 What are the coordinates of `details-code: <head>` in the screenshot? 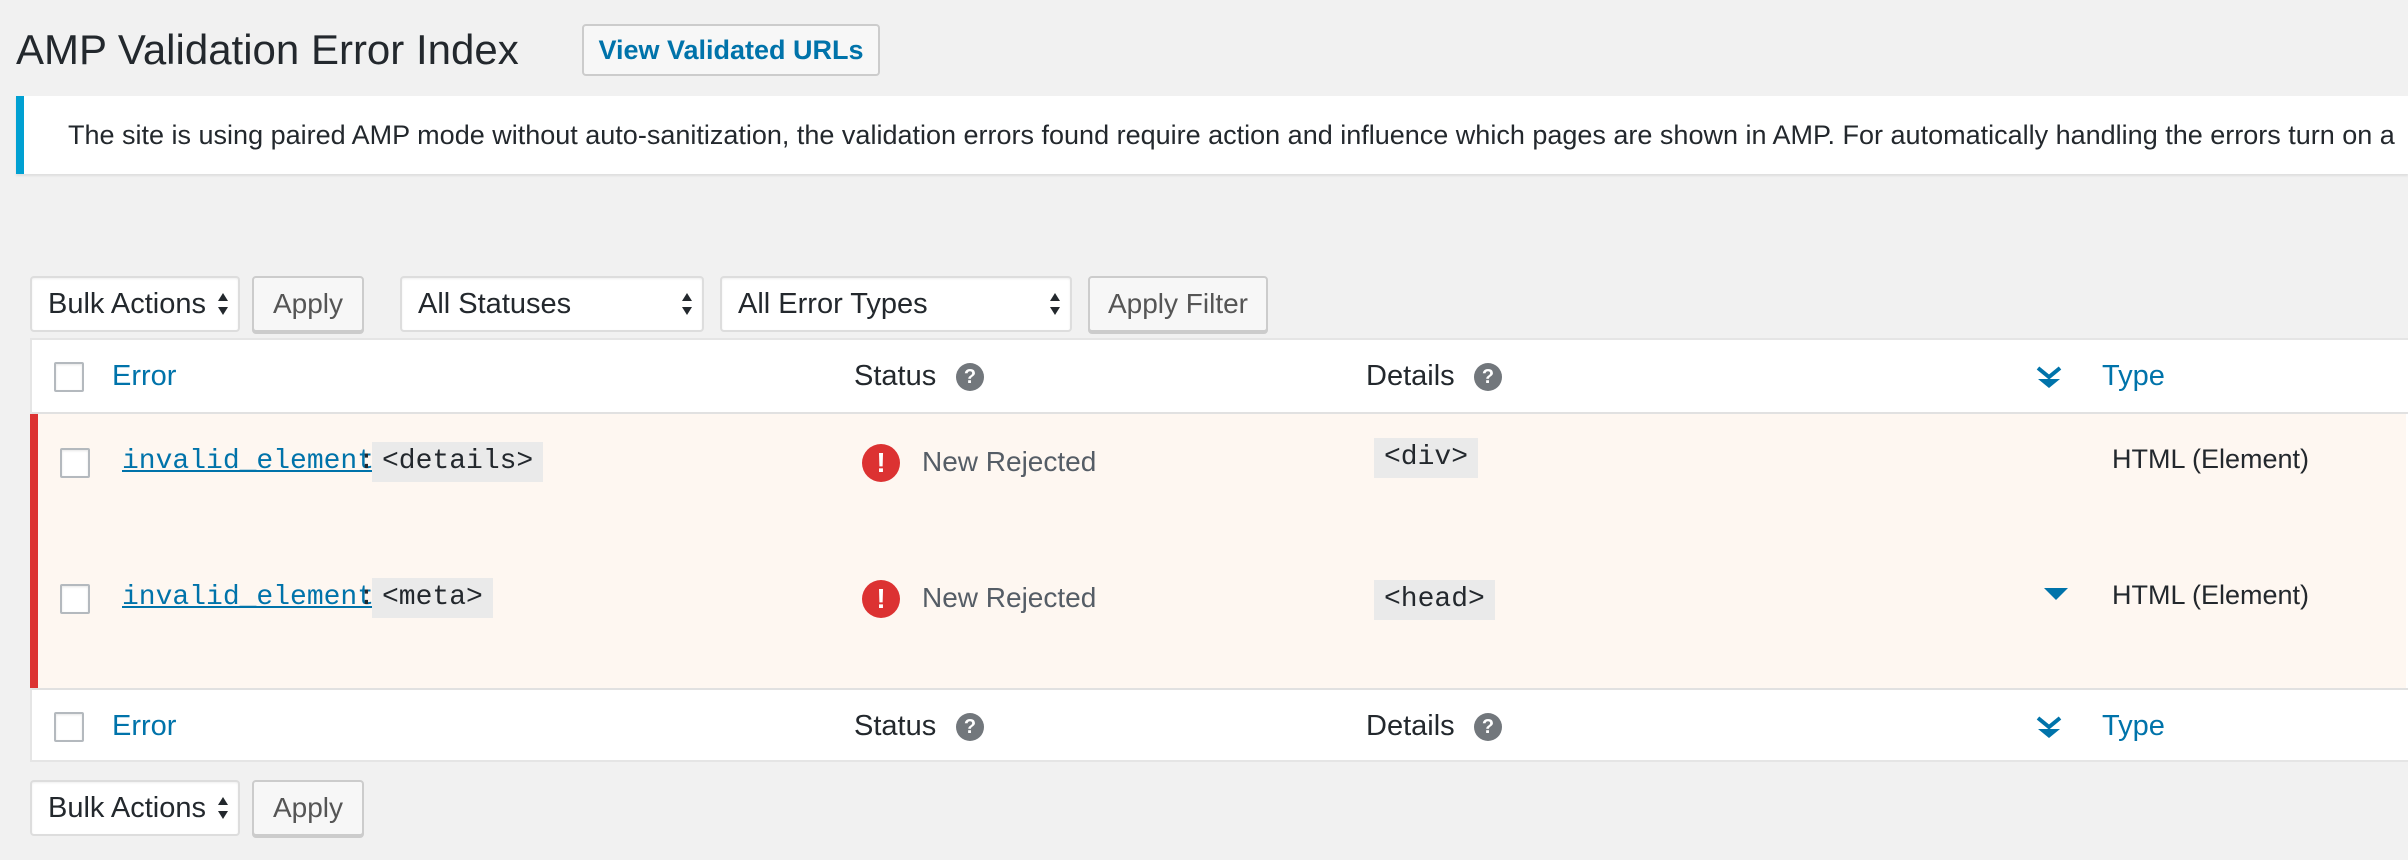 It's located at (1434, 600).